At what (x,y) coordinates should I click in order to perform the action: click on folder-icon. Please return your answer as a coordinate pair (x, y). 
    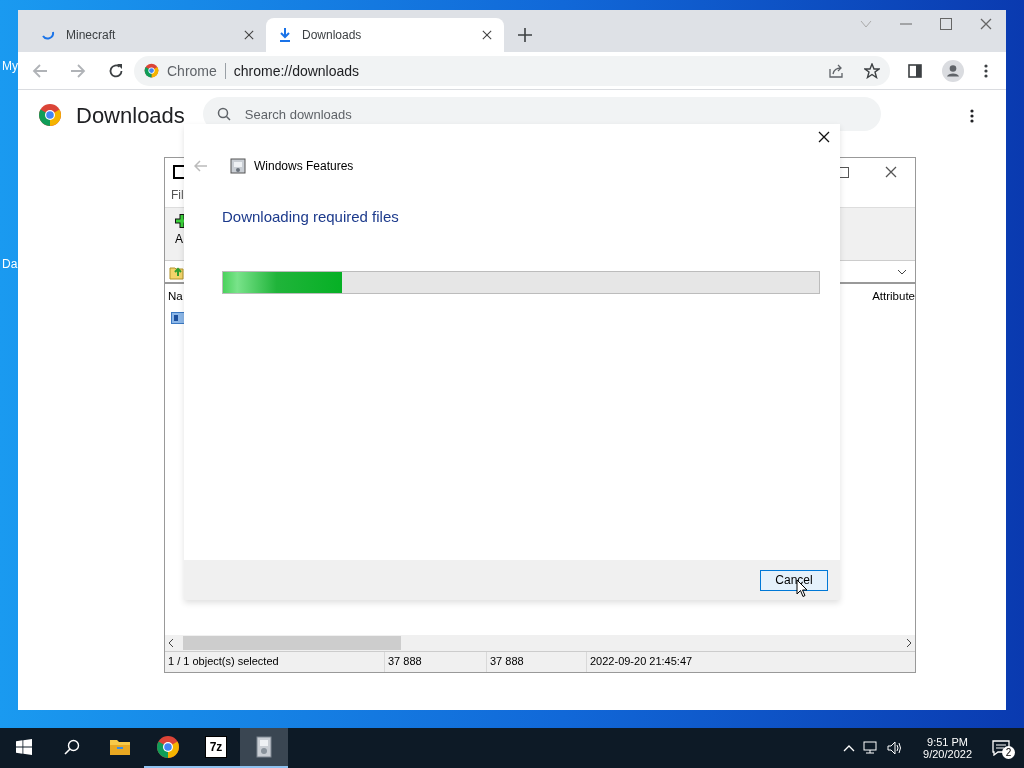
    Looking at the image, I should click on (120, 747).